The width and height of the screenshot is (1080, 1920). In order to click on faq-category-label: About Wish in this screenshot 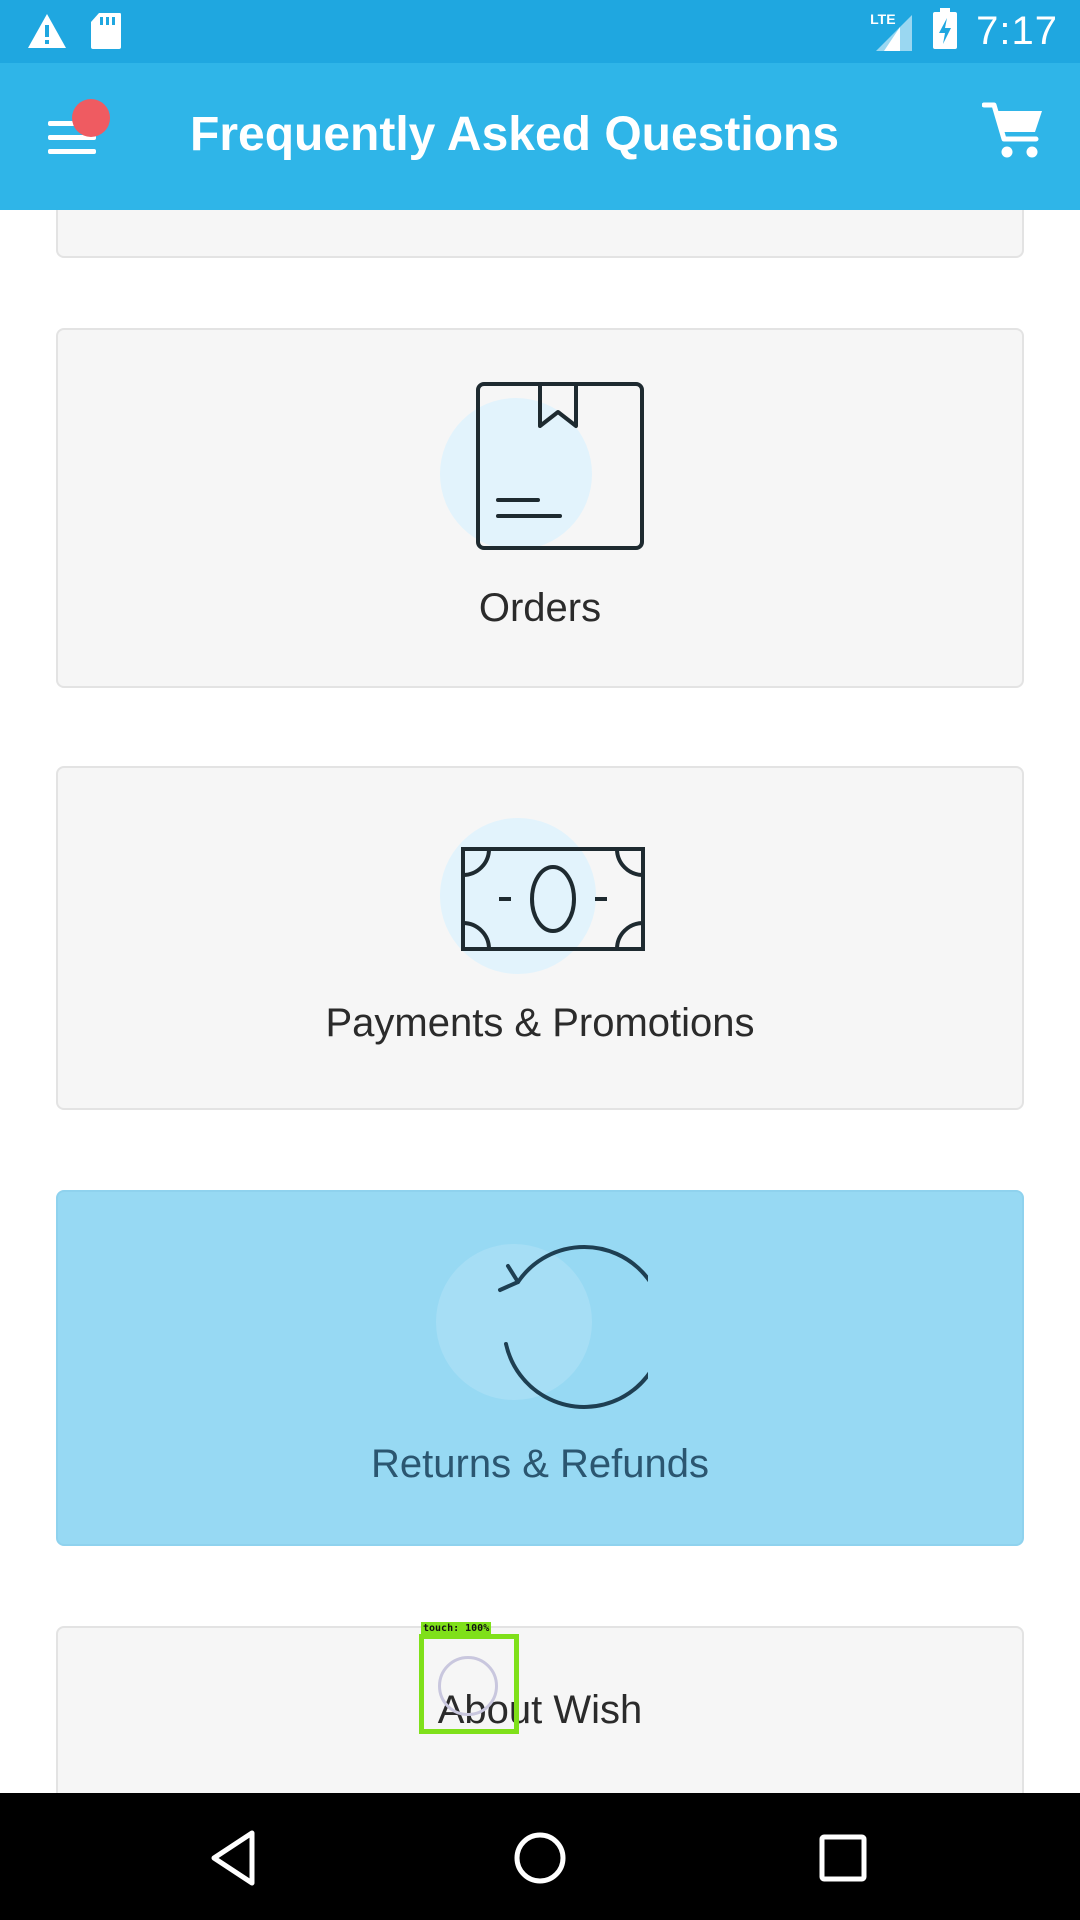, I will do `click(540, 1710)`.